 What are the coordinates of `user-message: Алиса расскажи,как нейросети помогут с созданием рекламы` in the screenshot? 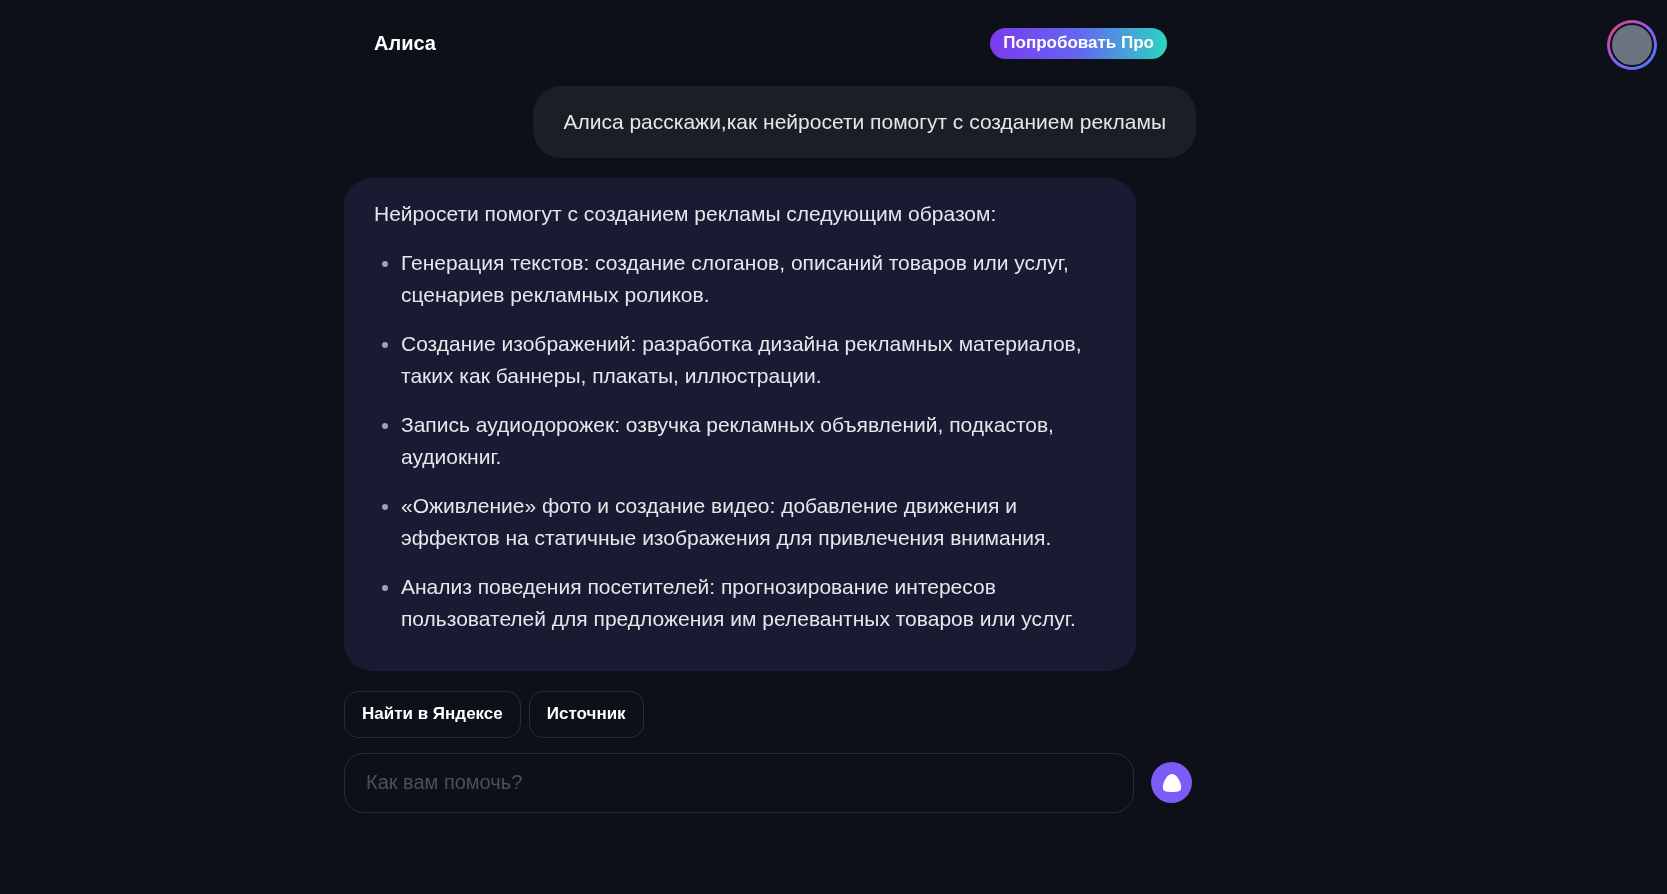 It's located at (864, 122).